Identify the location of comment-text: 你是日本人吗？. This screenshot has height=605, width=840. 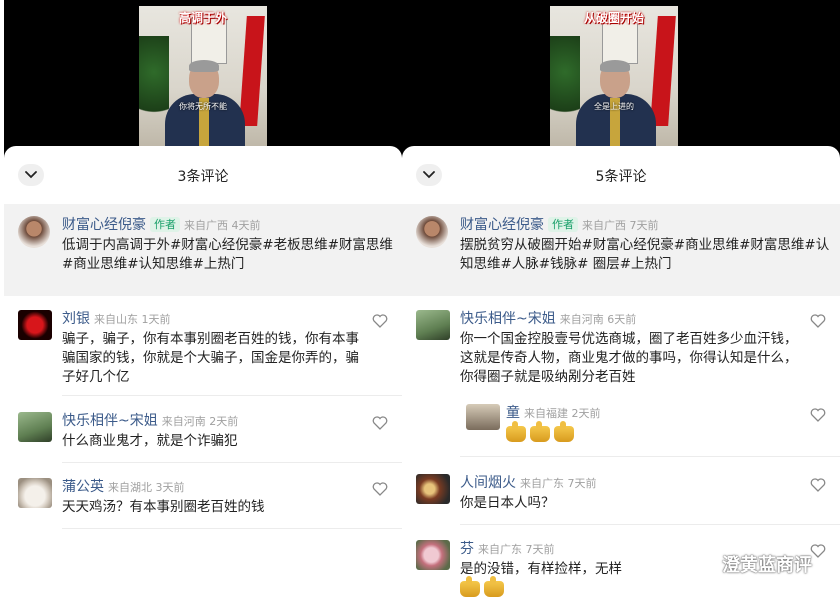
(507, 503).